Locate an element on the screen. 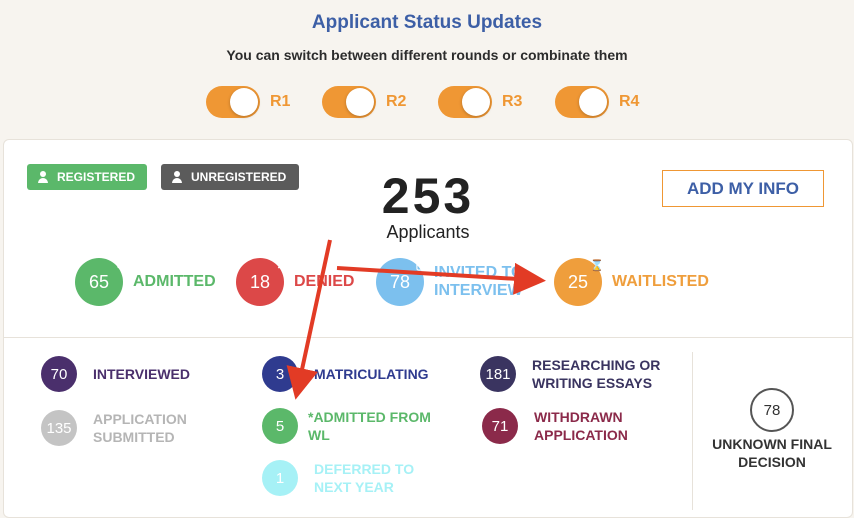 This screenshot has height=518, width=854. round-toggle-r3: R3 is located at coordinates (480, 102).